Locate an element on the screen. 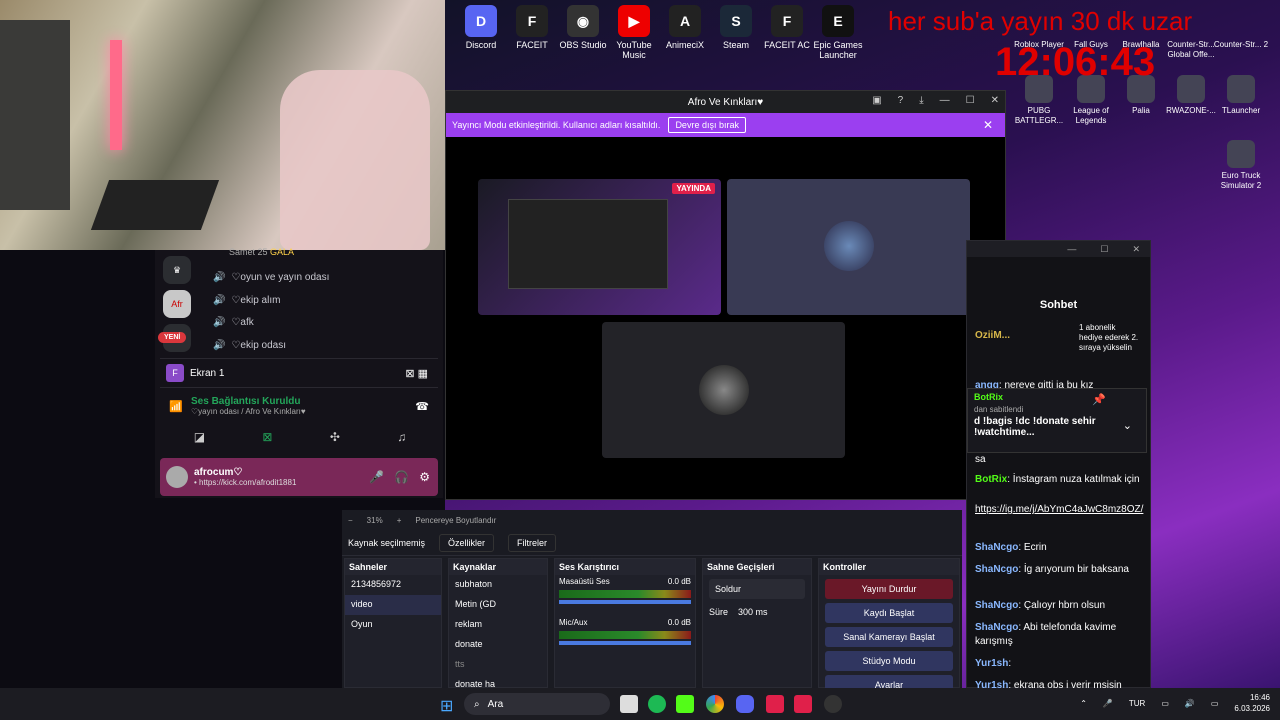 This screenshot has height=720, width=1280. shortcut-label: Discord is located at coordinates (481, 45).